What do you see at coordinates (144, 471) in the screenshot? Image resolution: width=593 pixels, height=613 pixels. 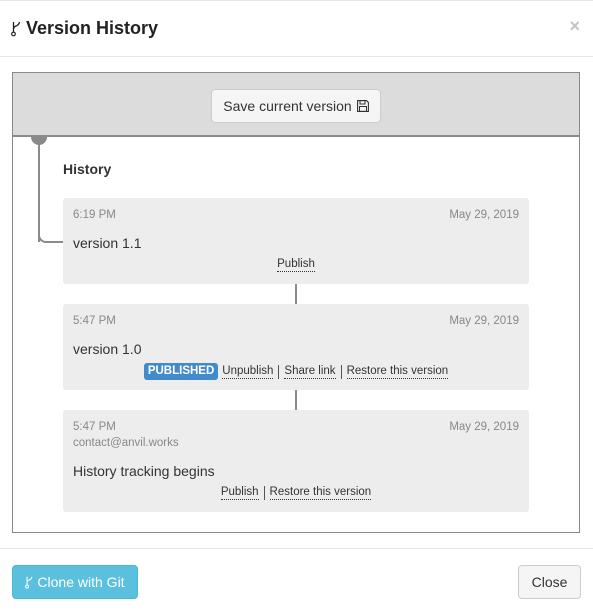 I see `version-description: History tracking begins` at bounding box center [144, 471].